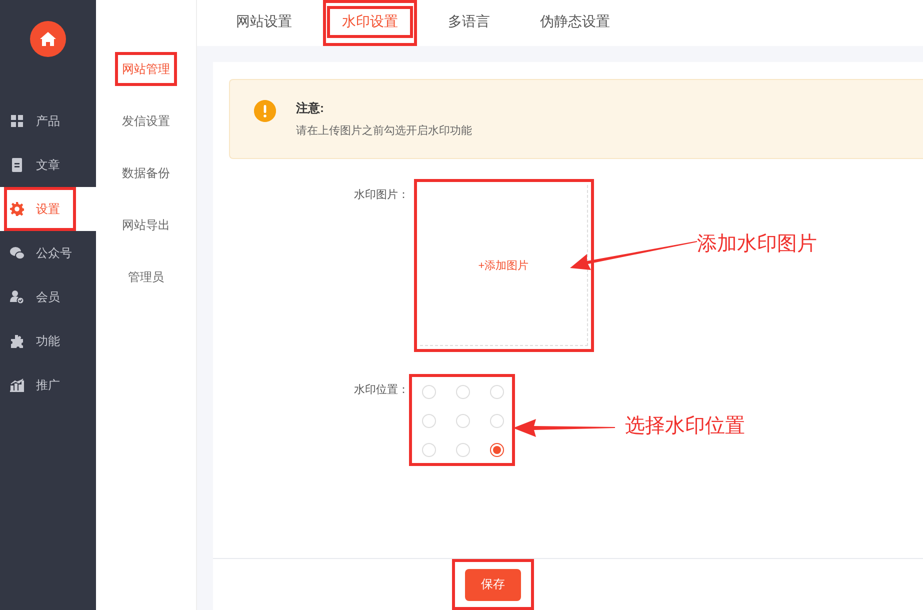 The image size is (923, 610). What do you see at coordinates (497, 450) in the screenshot?
I see `radio-button` at bounding box center [497, 450].